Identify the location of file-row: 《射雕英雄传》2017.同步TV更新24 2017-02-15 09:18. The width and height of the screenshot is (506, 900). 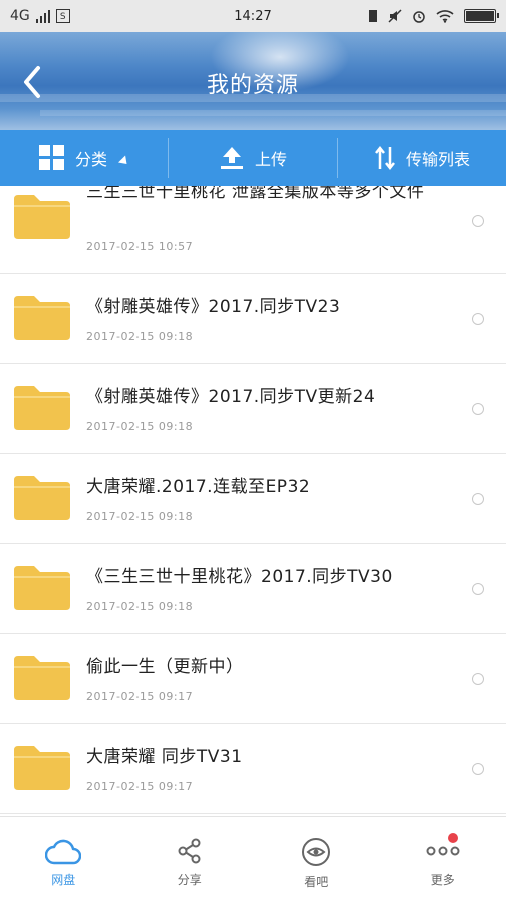
(253, 409).